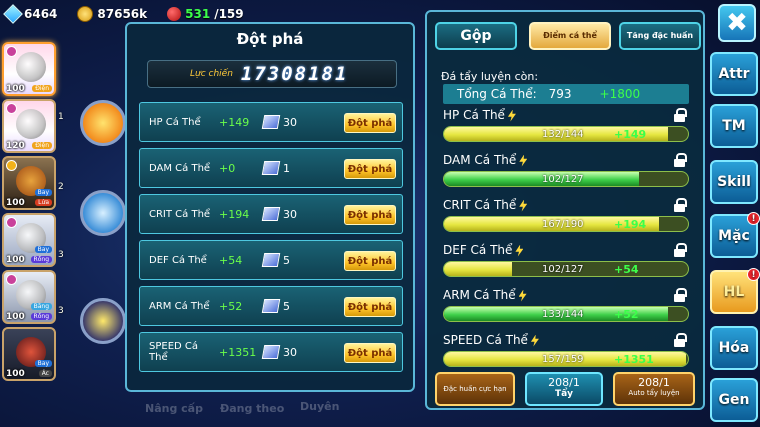 This screenshot has width=760, height=427. What do you see at coordinates (103, 123) in the screenshot?
I see `evolve-button` at bounding box center [103, 123].